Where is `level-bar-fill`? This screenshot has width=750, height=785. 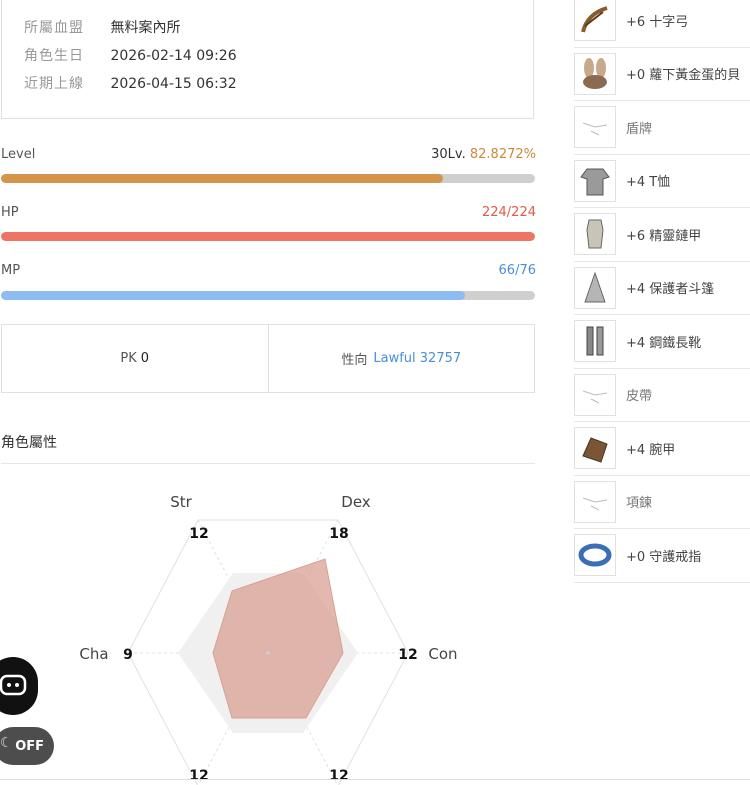
level-bar-fill is located at coordinates (222, 178).